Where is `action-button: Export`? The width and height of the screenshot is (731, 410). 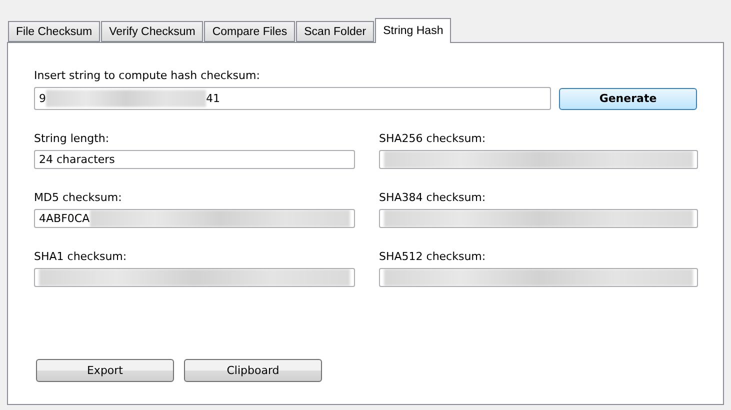
action-button: Export is located at coordinates (105, 370).